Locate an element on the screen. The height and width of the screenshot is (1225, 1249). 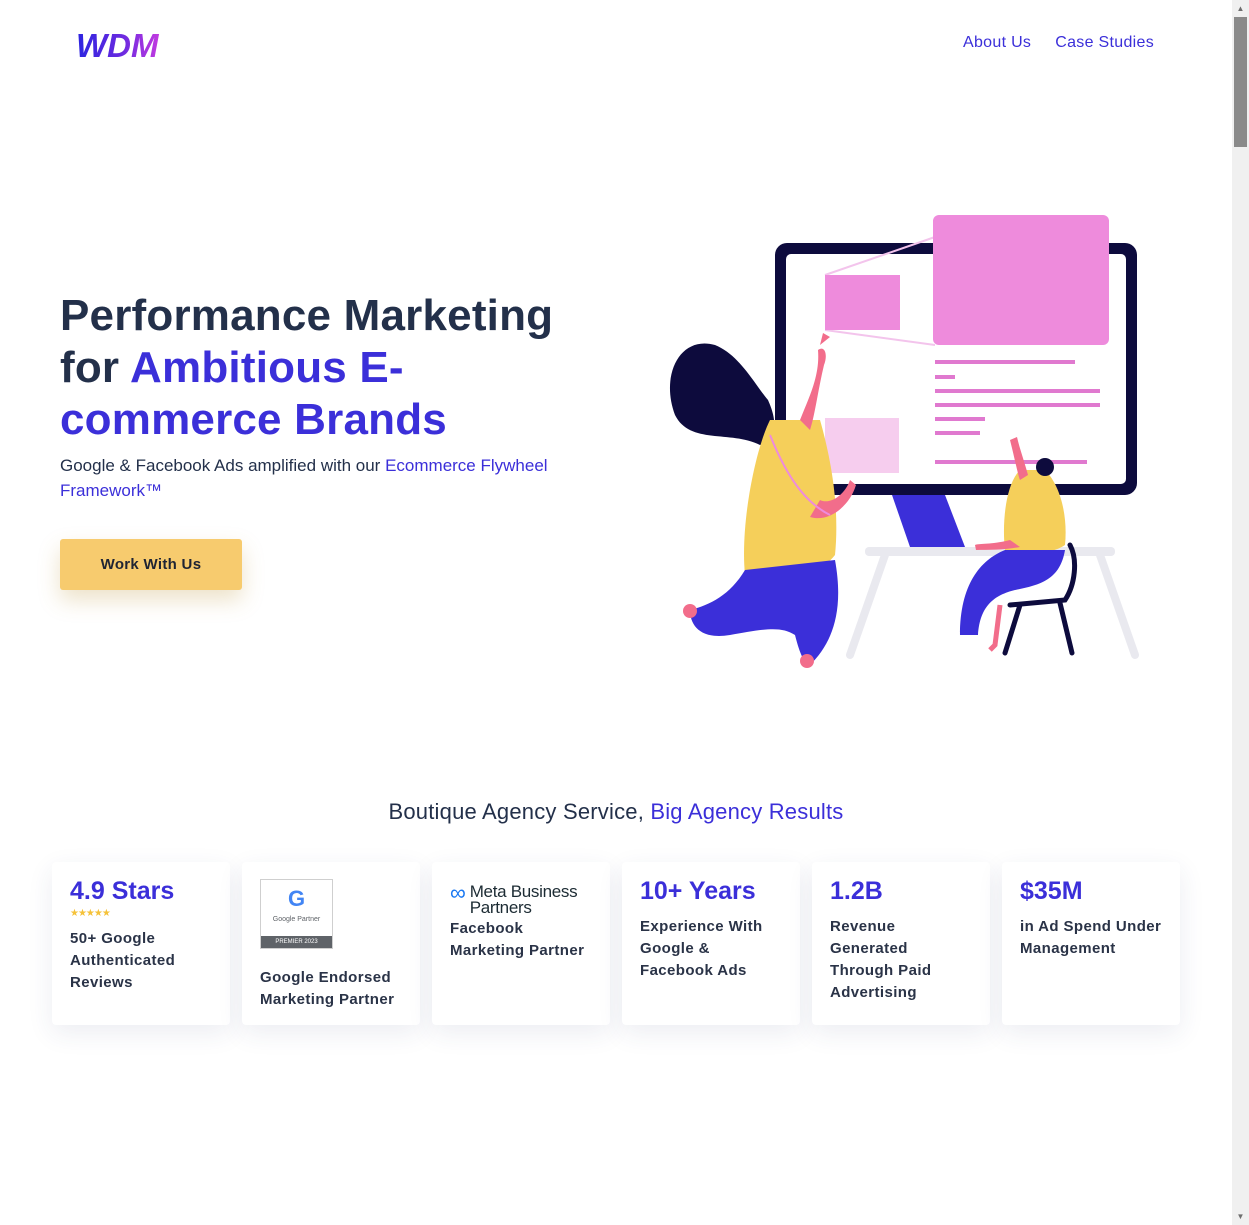
stat-card-ad-spend: $35M in Ad Spend Under Management is located at coordinates (1091, 943).